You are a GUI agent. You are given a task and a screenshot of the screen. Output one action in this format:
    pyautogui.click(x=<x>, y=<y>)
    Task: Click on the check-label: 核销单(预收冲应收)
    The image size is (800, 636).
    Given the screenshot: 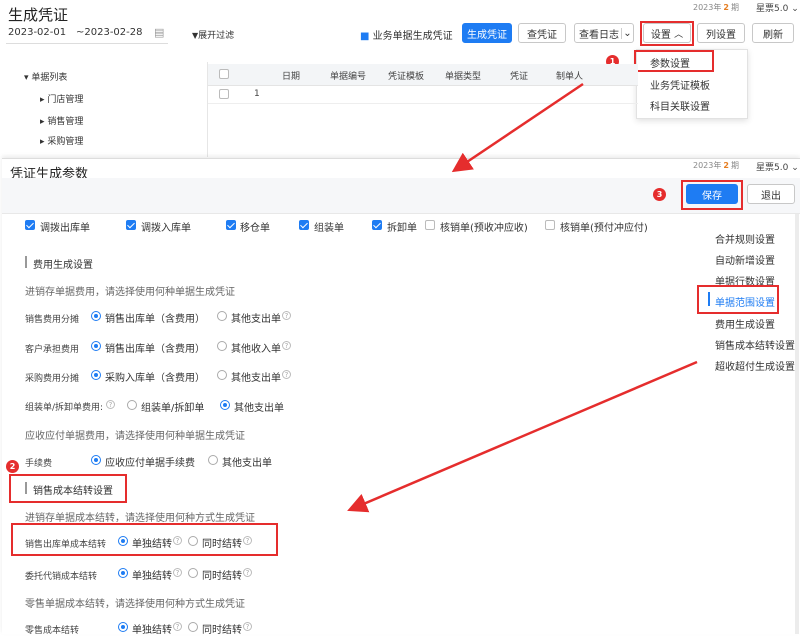 What is the action you would take?
    pyautogui.click(x=484, y=228)
    